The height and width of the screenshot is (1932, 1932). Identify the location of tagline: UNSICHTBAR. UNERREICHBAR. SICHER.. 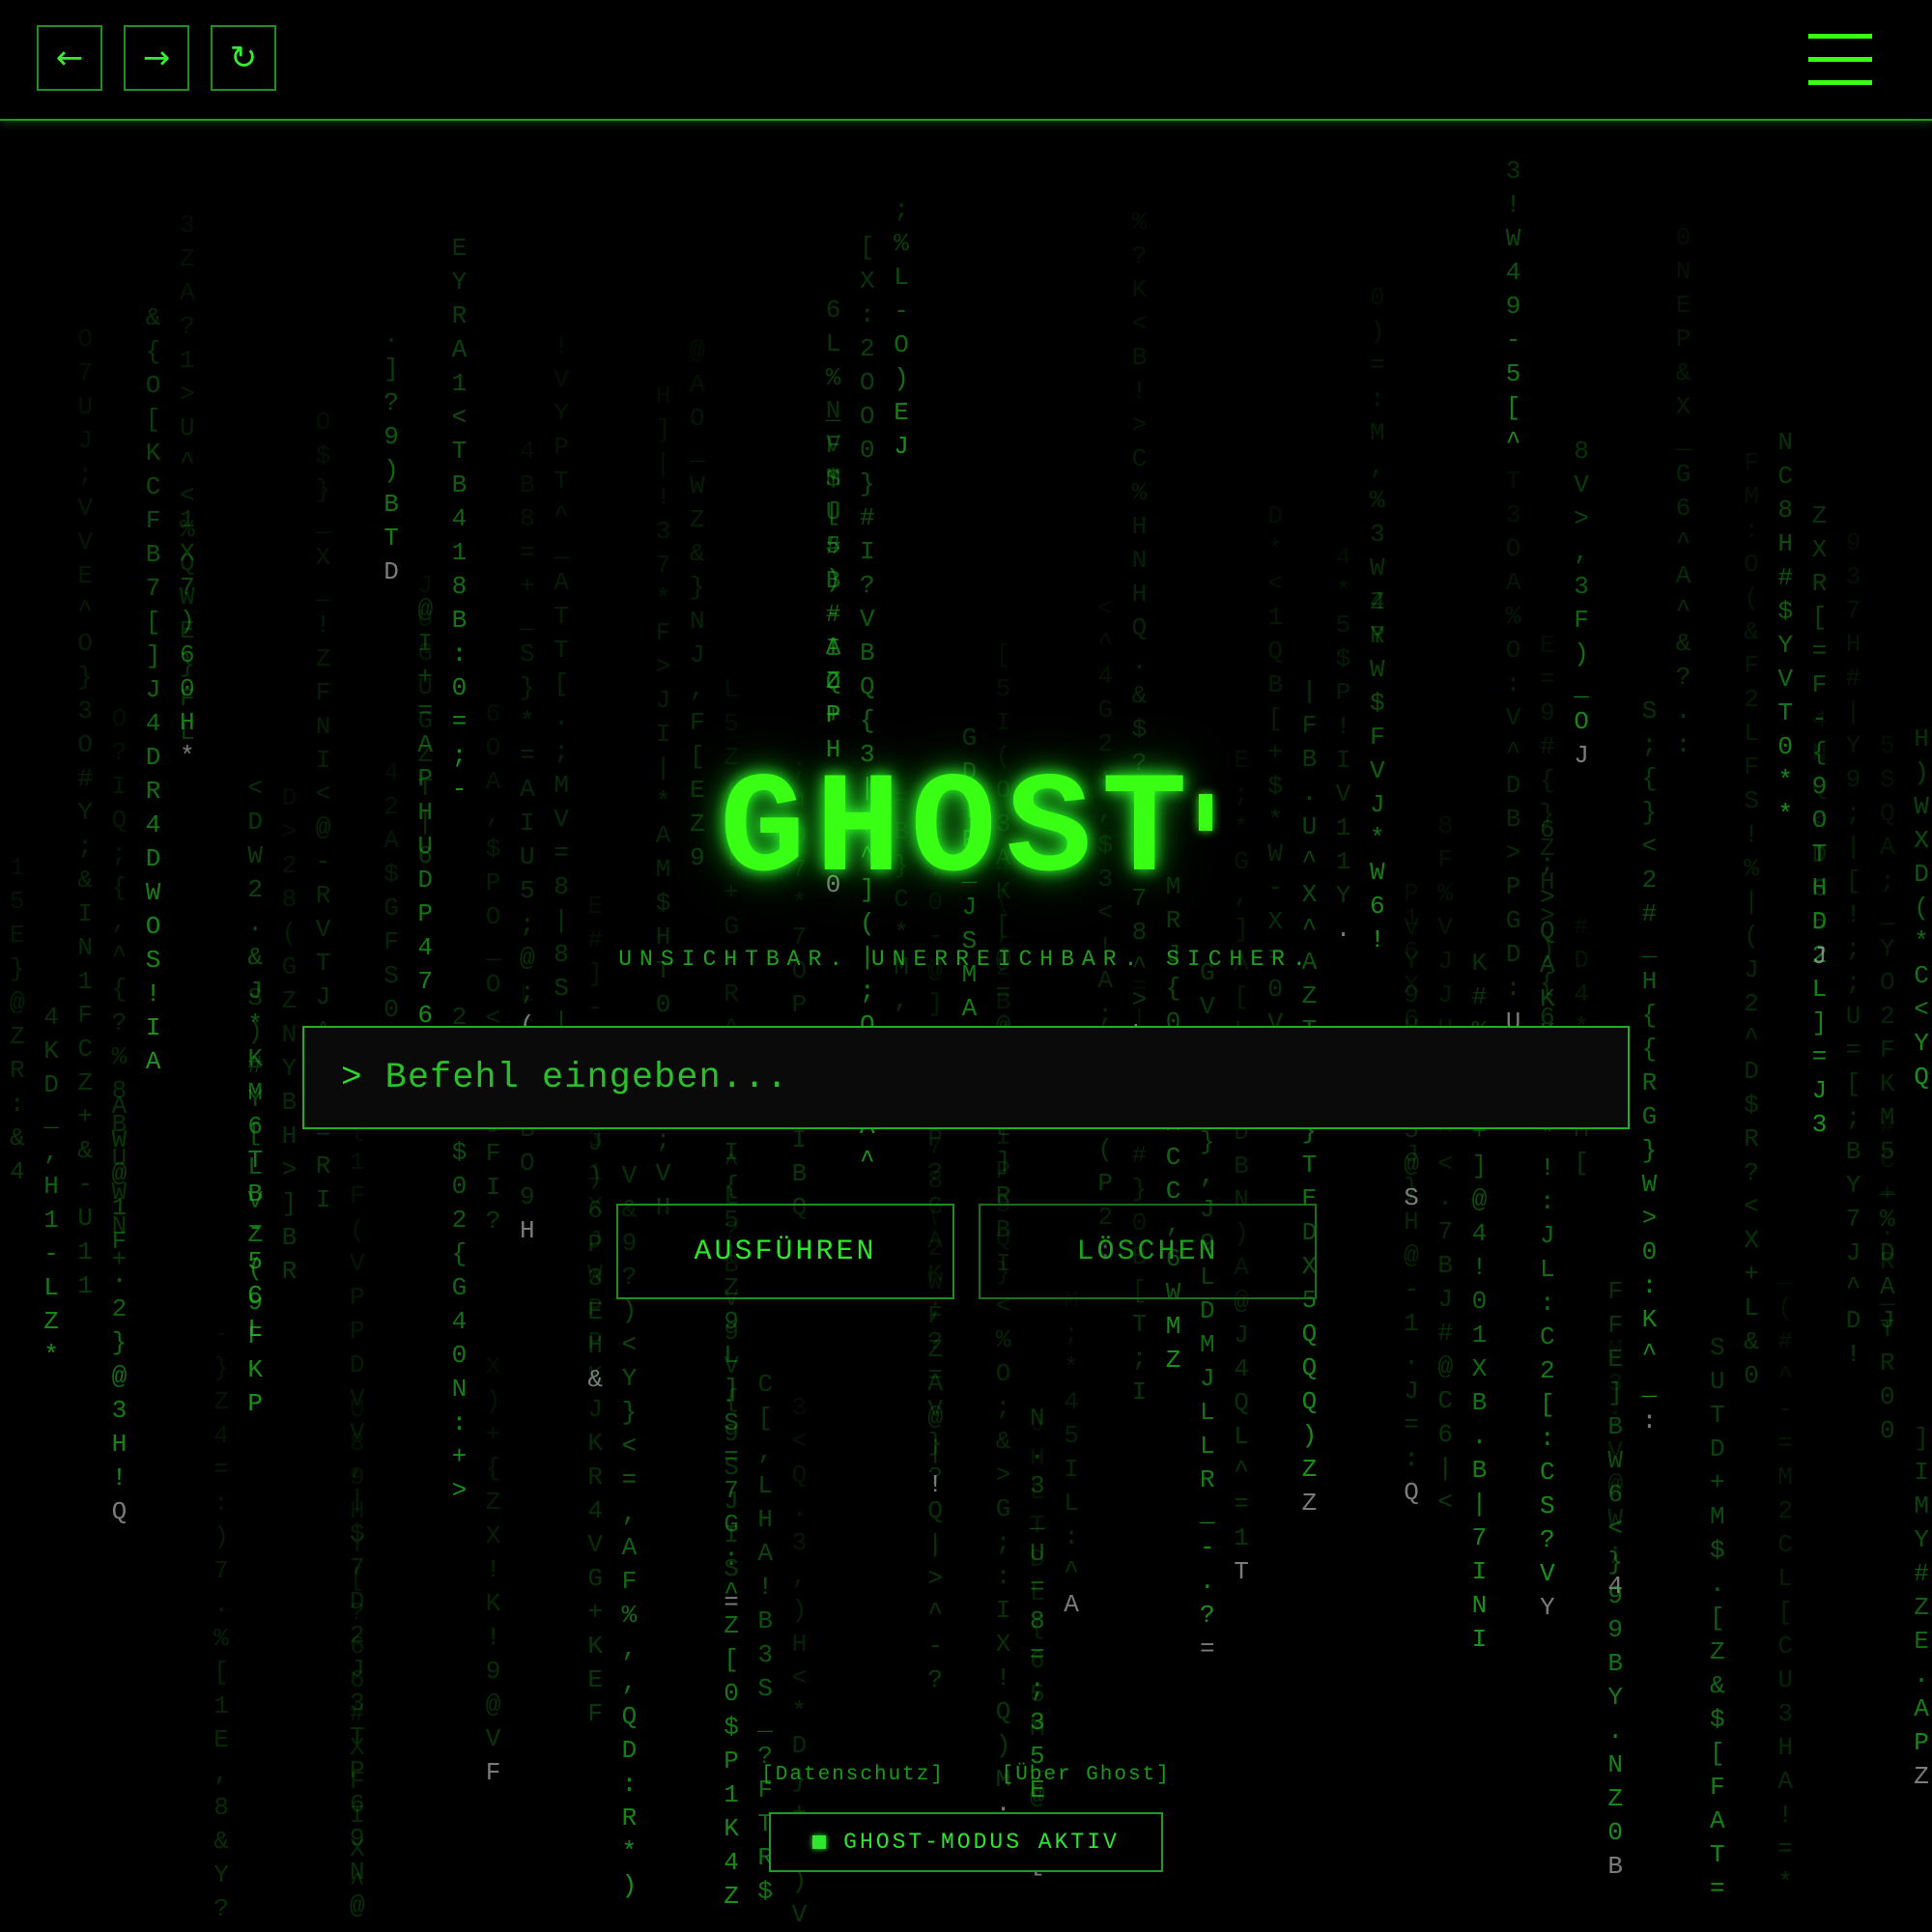
(966, 959).